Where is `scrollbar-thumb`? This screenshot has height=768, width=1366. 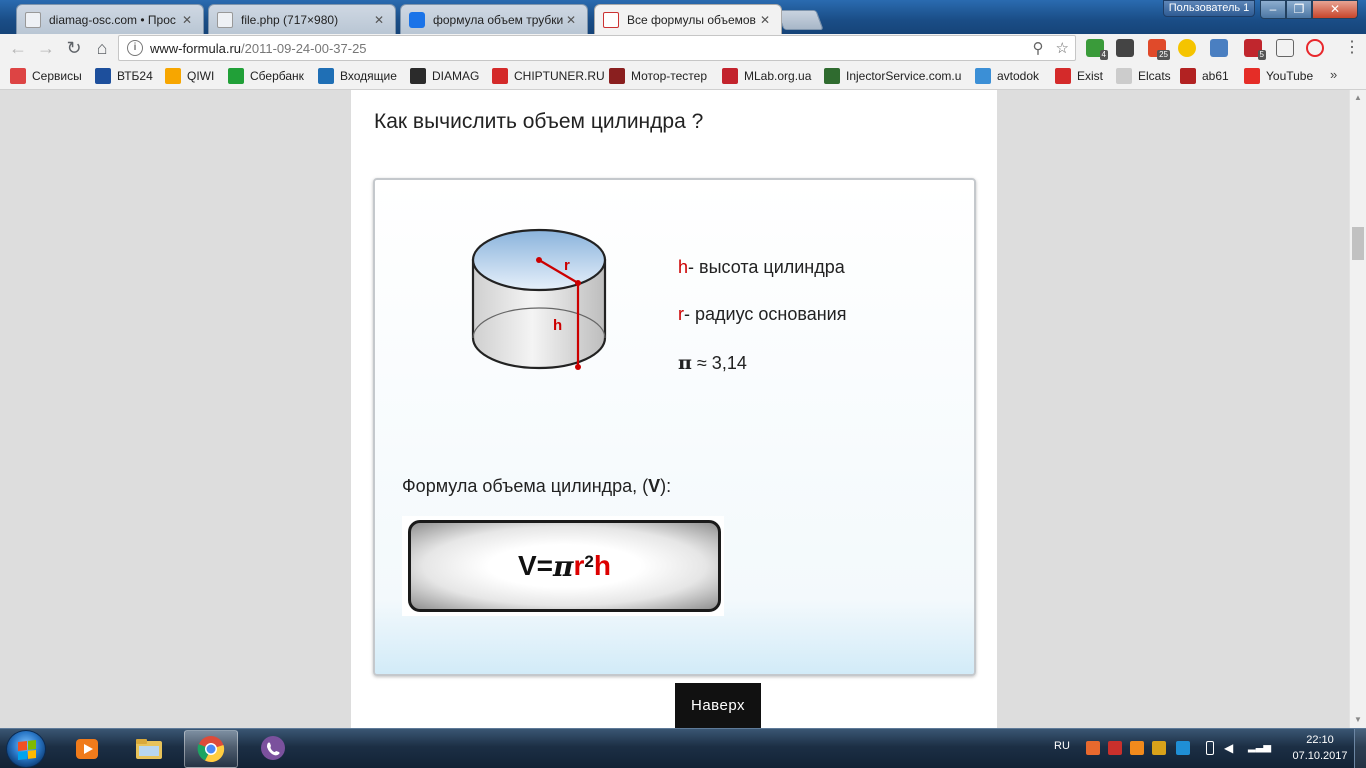
scrollbar-thumb is located at coordinates (1358, 243).